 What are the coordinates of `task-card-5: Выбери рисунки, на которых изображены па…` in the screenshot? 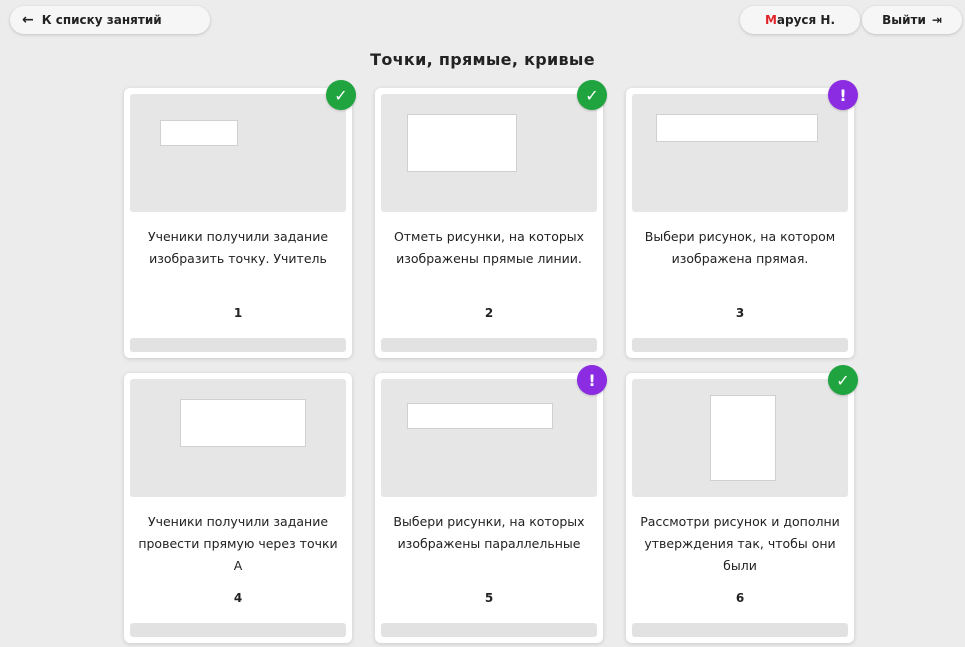 It's located at (489, 508).